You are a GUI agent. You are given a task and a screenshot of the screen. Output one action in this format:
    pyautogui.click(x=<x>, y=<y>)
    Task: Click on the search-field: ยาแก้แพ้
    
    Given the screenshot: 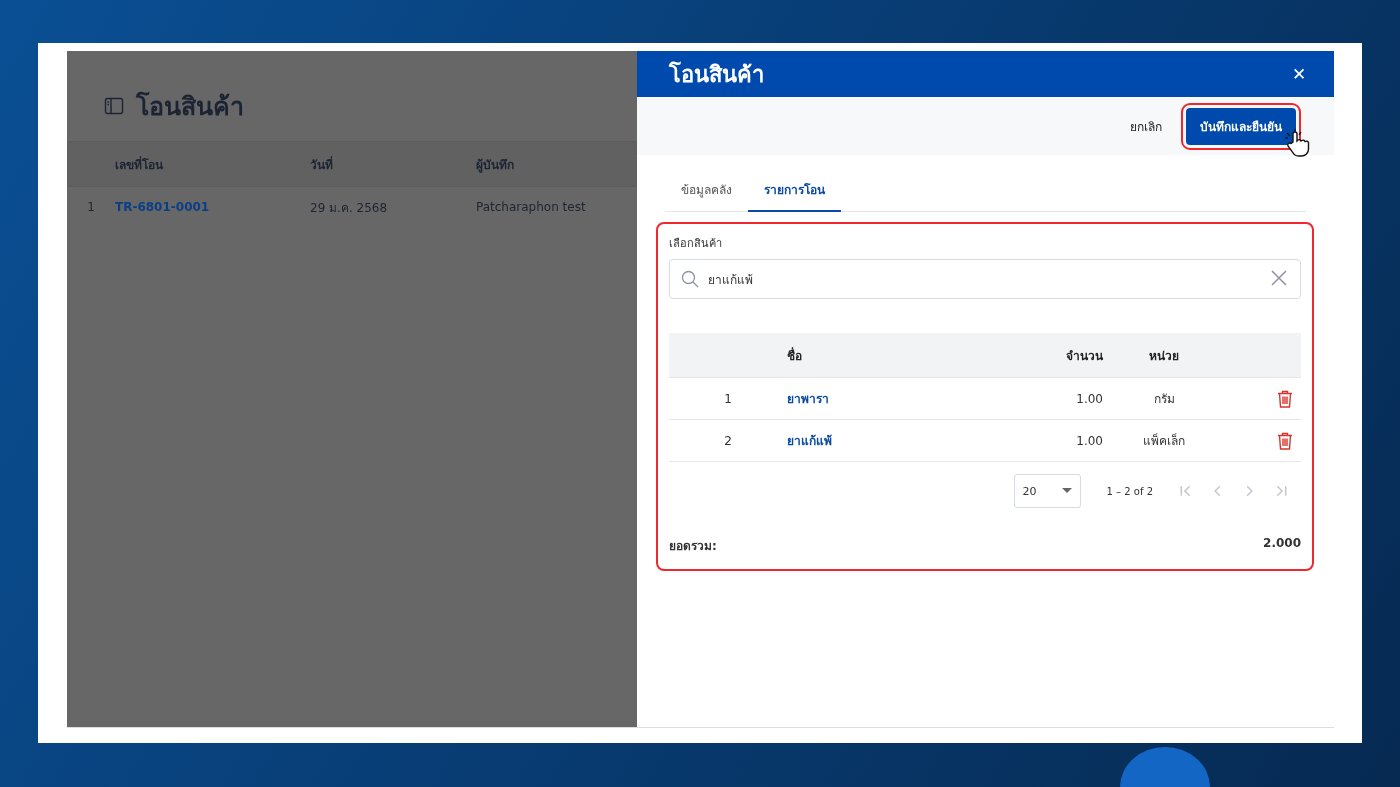 What is the action you would take?
    pyautogui.click(x=985, y=279)
    